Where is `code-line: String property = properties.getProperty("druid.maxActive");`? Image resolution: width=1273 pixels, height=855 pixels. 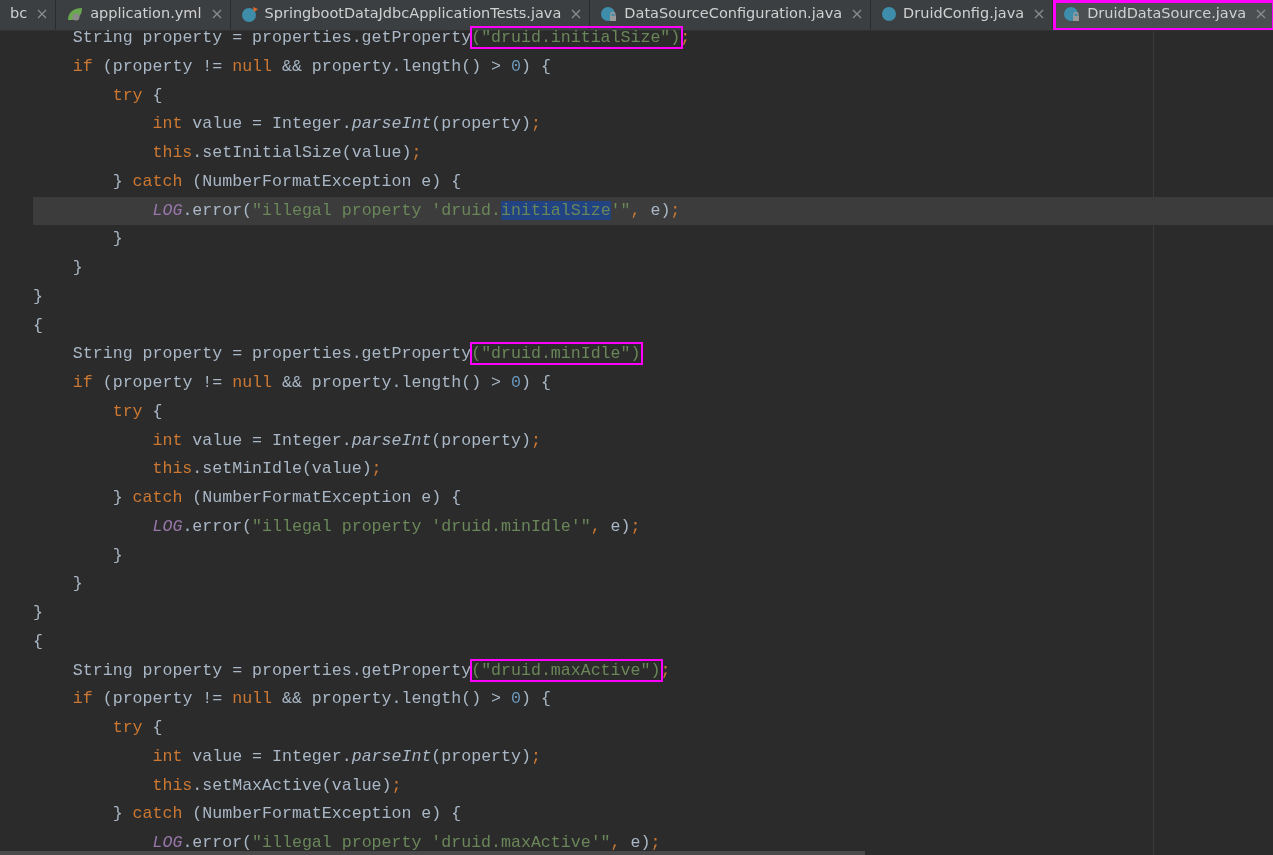 code-line: String property = properties.getProperty("druid.maxActive"); is located at coordinates (371, 670).